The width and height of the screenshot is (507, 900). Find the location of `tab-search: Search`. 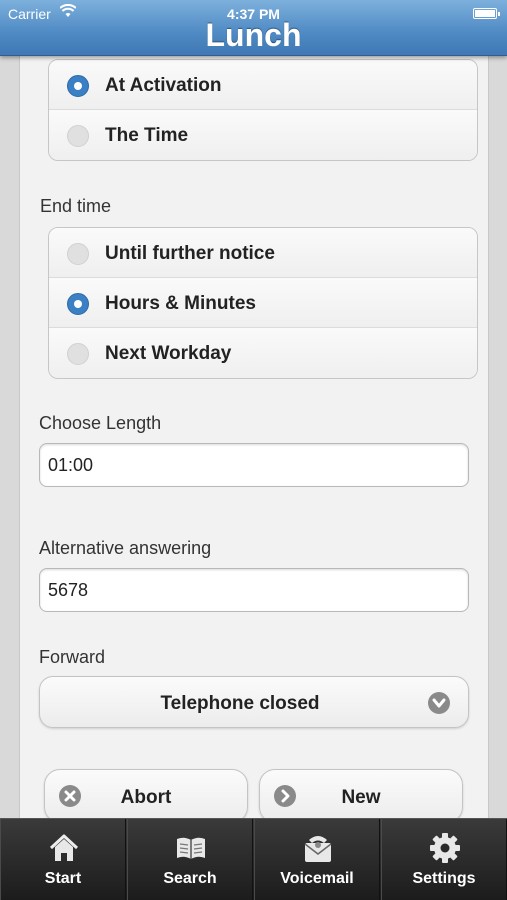

tab-search: Search is located at coordinates (190, 859).